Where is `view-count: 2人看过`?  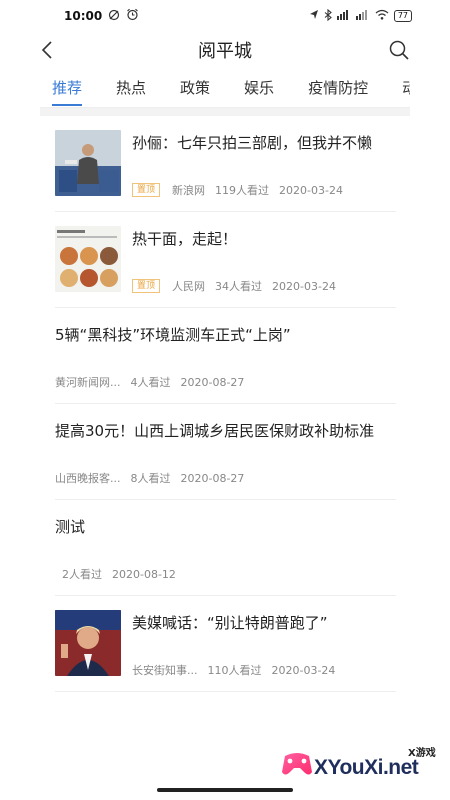 view-count: 2人看过 is located at coordinates (82, 574).